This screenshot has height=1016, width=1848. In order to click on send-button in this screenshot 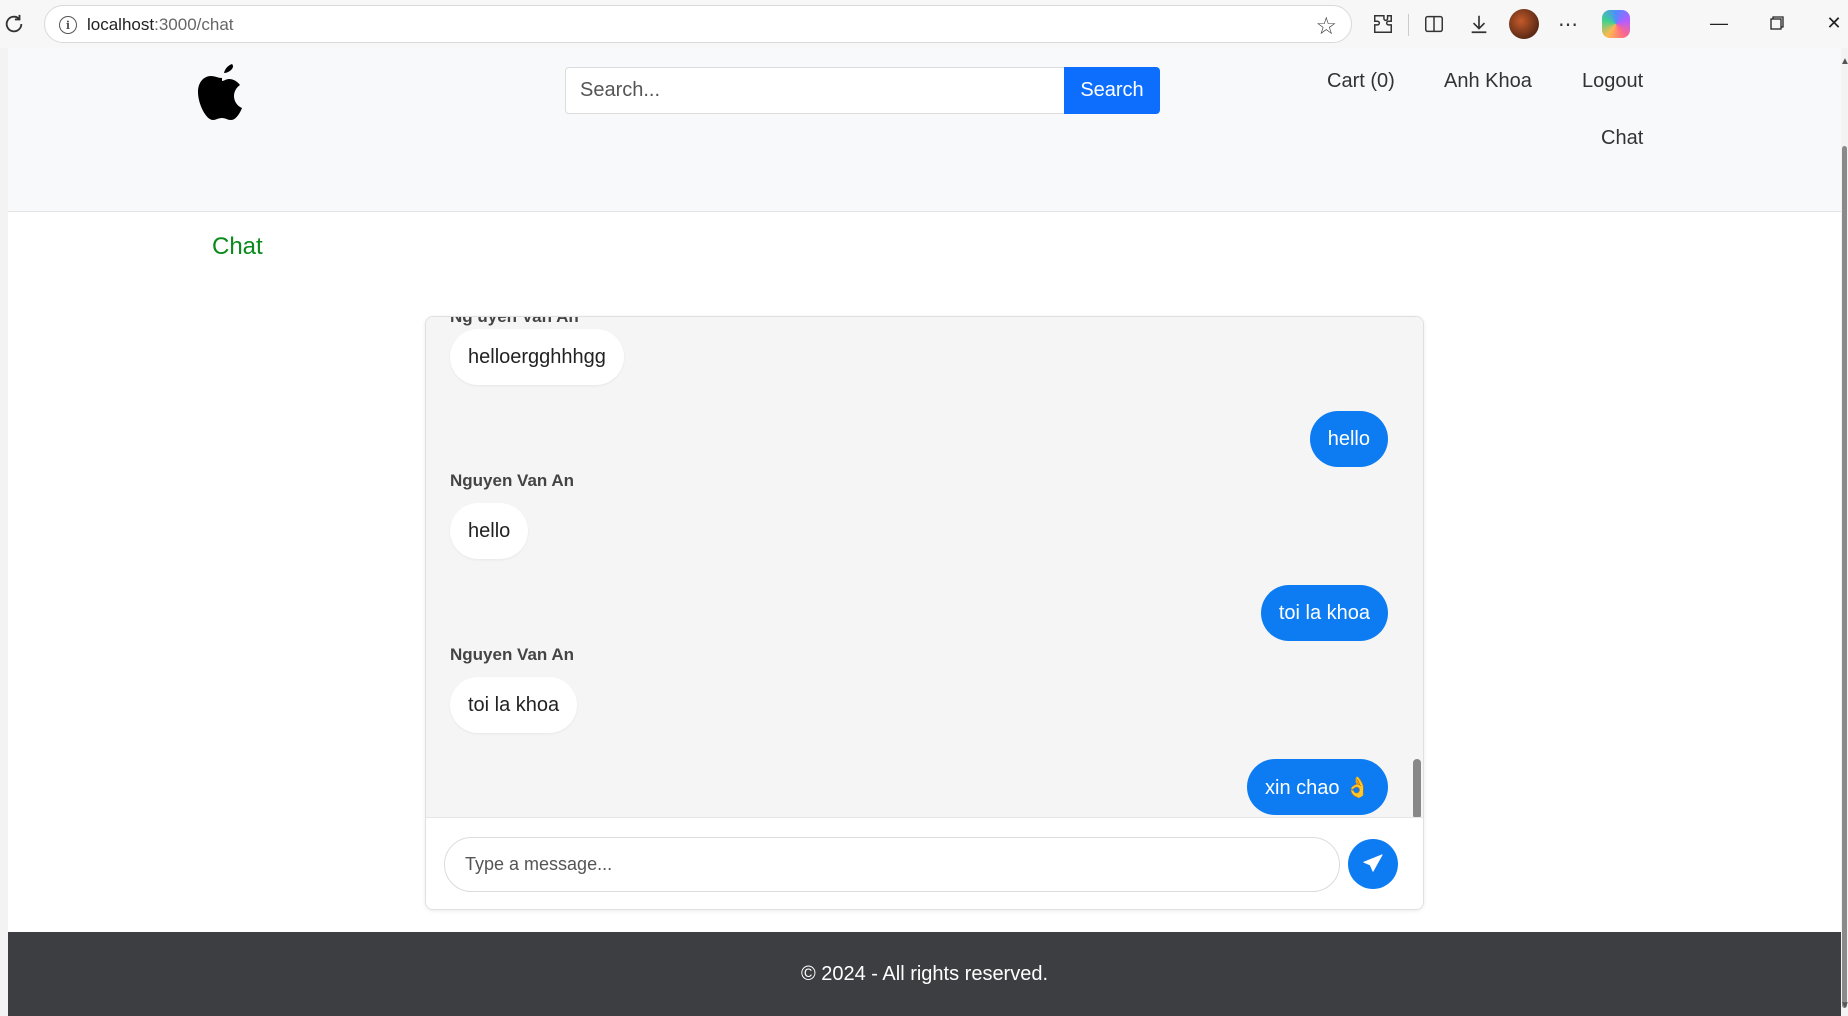, I will do `click(1373, 864)`.